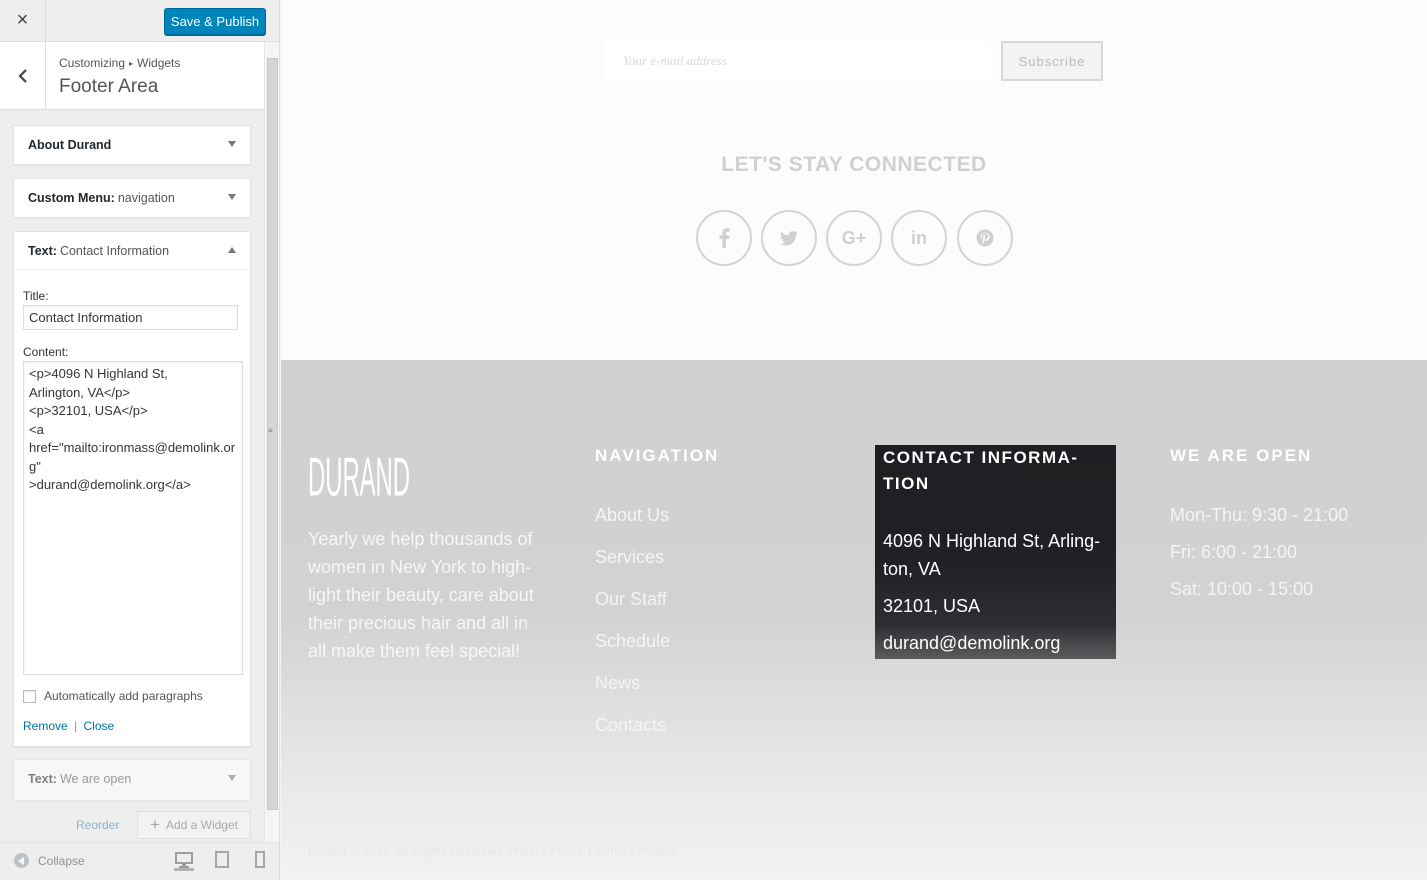 Image resolution: width=1427 pixels, height=880 pixels. What do you see at coordinates (45, 726) in the screenshot?
I see `remove-link: Remove` at bounding box center [45, 726].